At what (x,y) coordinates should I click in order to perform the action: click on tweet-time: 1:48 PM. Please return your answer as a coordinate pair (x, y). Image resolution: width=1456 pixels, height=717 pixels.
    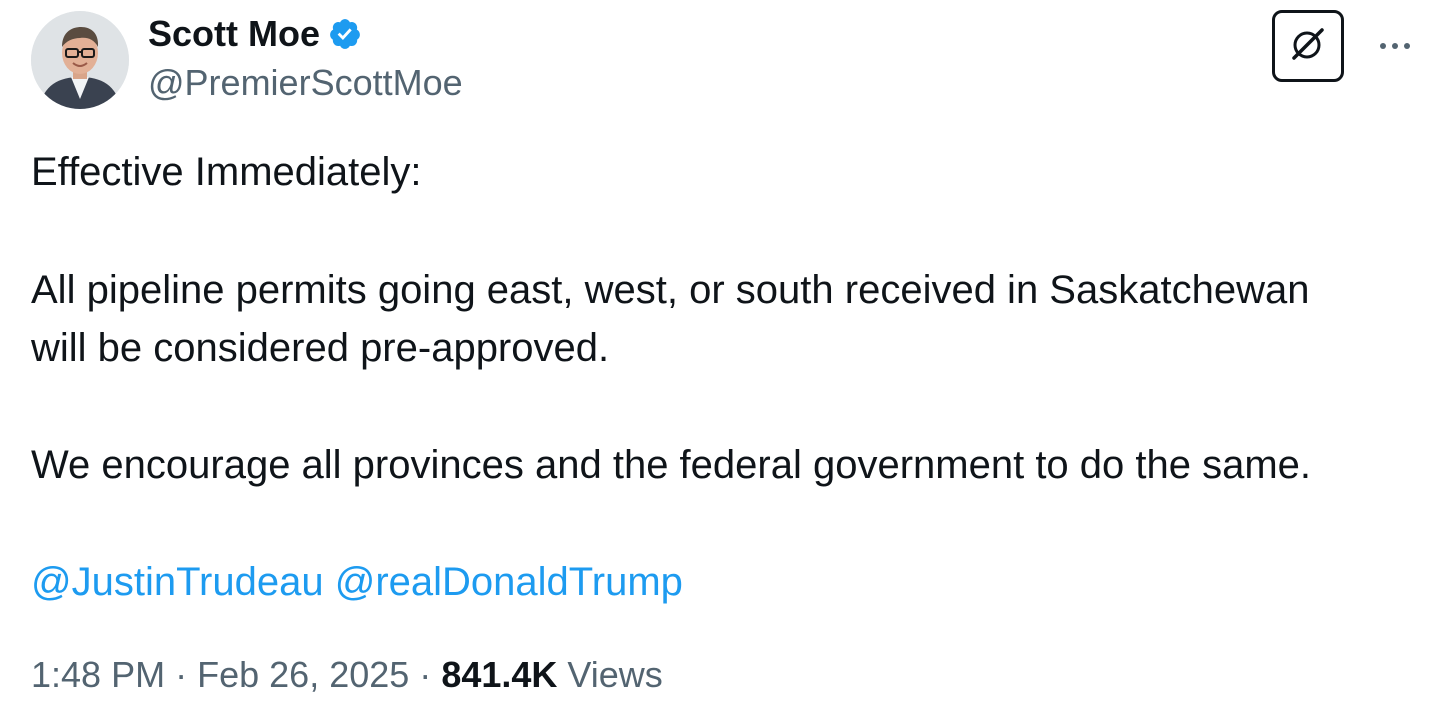
    Looking at the image, I should click on (98, 674).